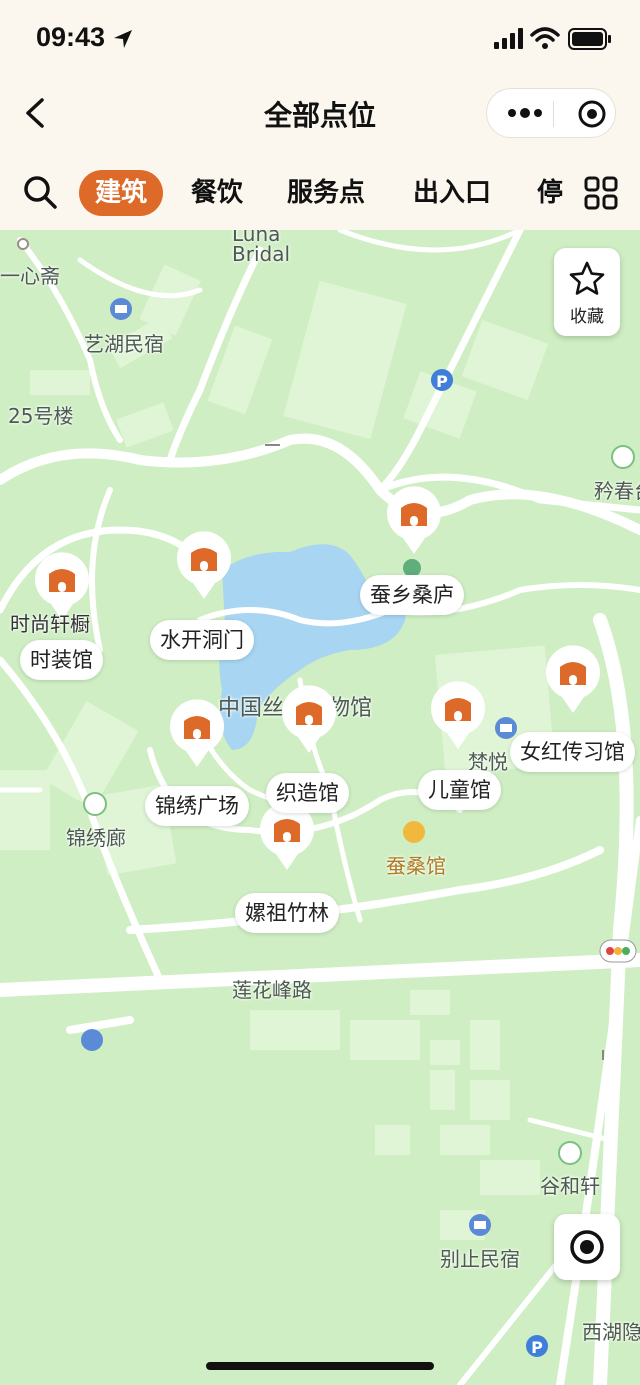  What do you see at coordinates (587, 317) in the screenshot?
I see `favorite-label: 收藏` at bounding box center [587, 317].